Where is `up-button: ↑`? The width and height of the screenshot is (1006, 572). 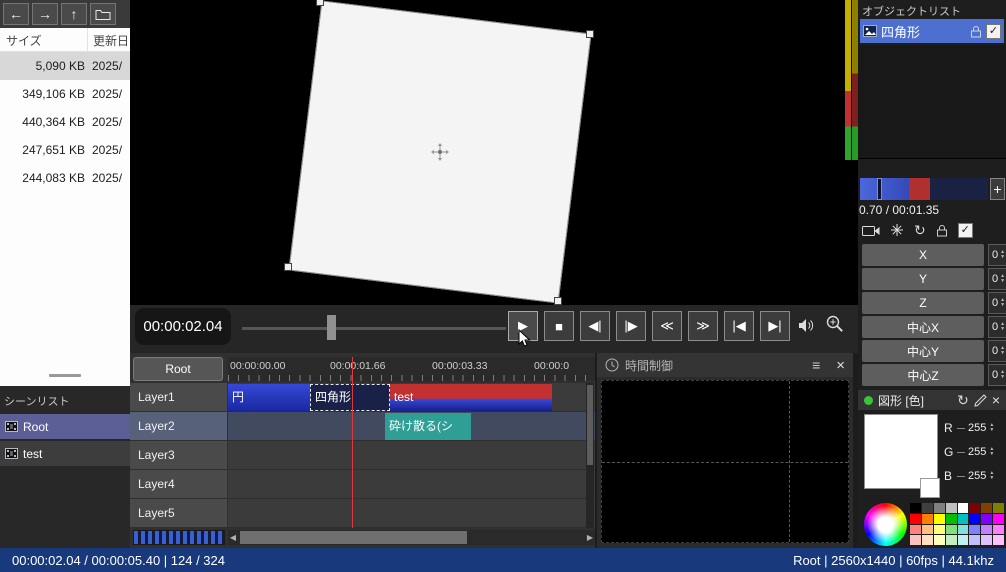 up-button: ↑ is located at coordinates (74, 14).